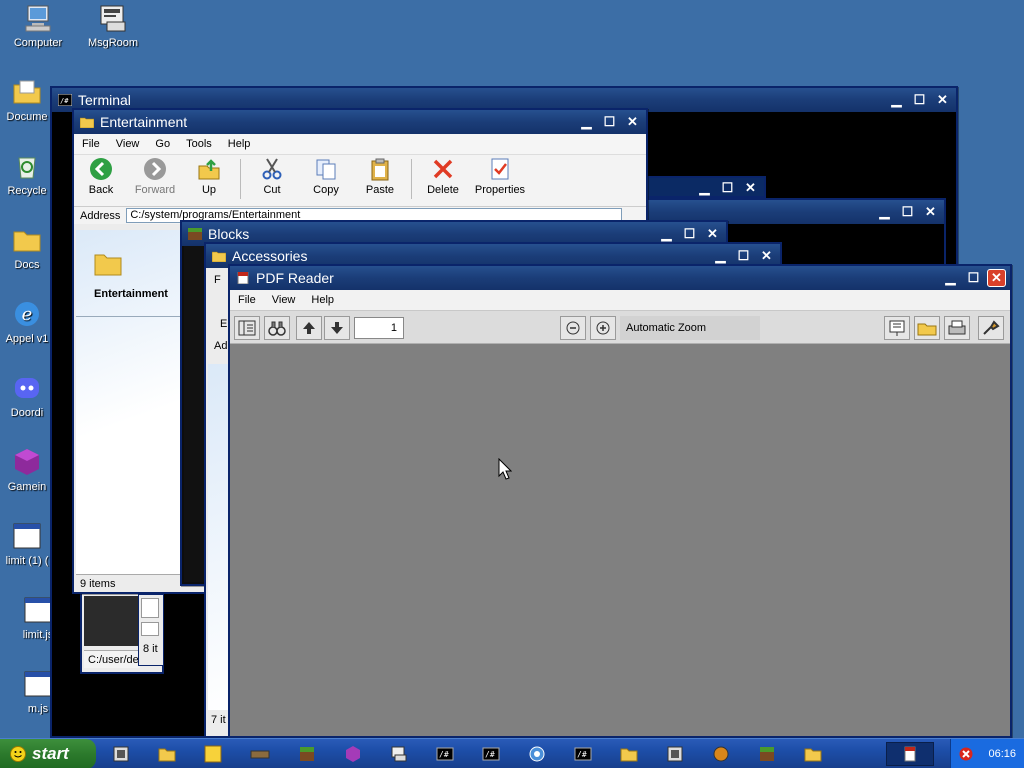 The height and width of the screenshot is (768, 1024). I want to click on tools-button, so click(991, 328).